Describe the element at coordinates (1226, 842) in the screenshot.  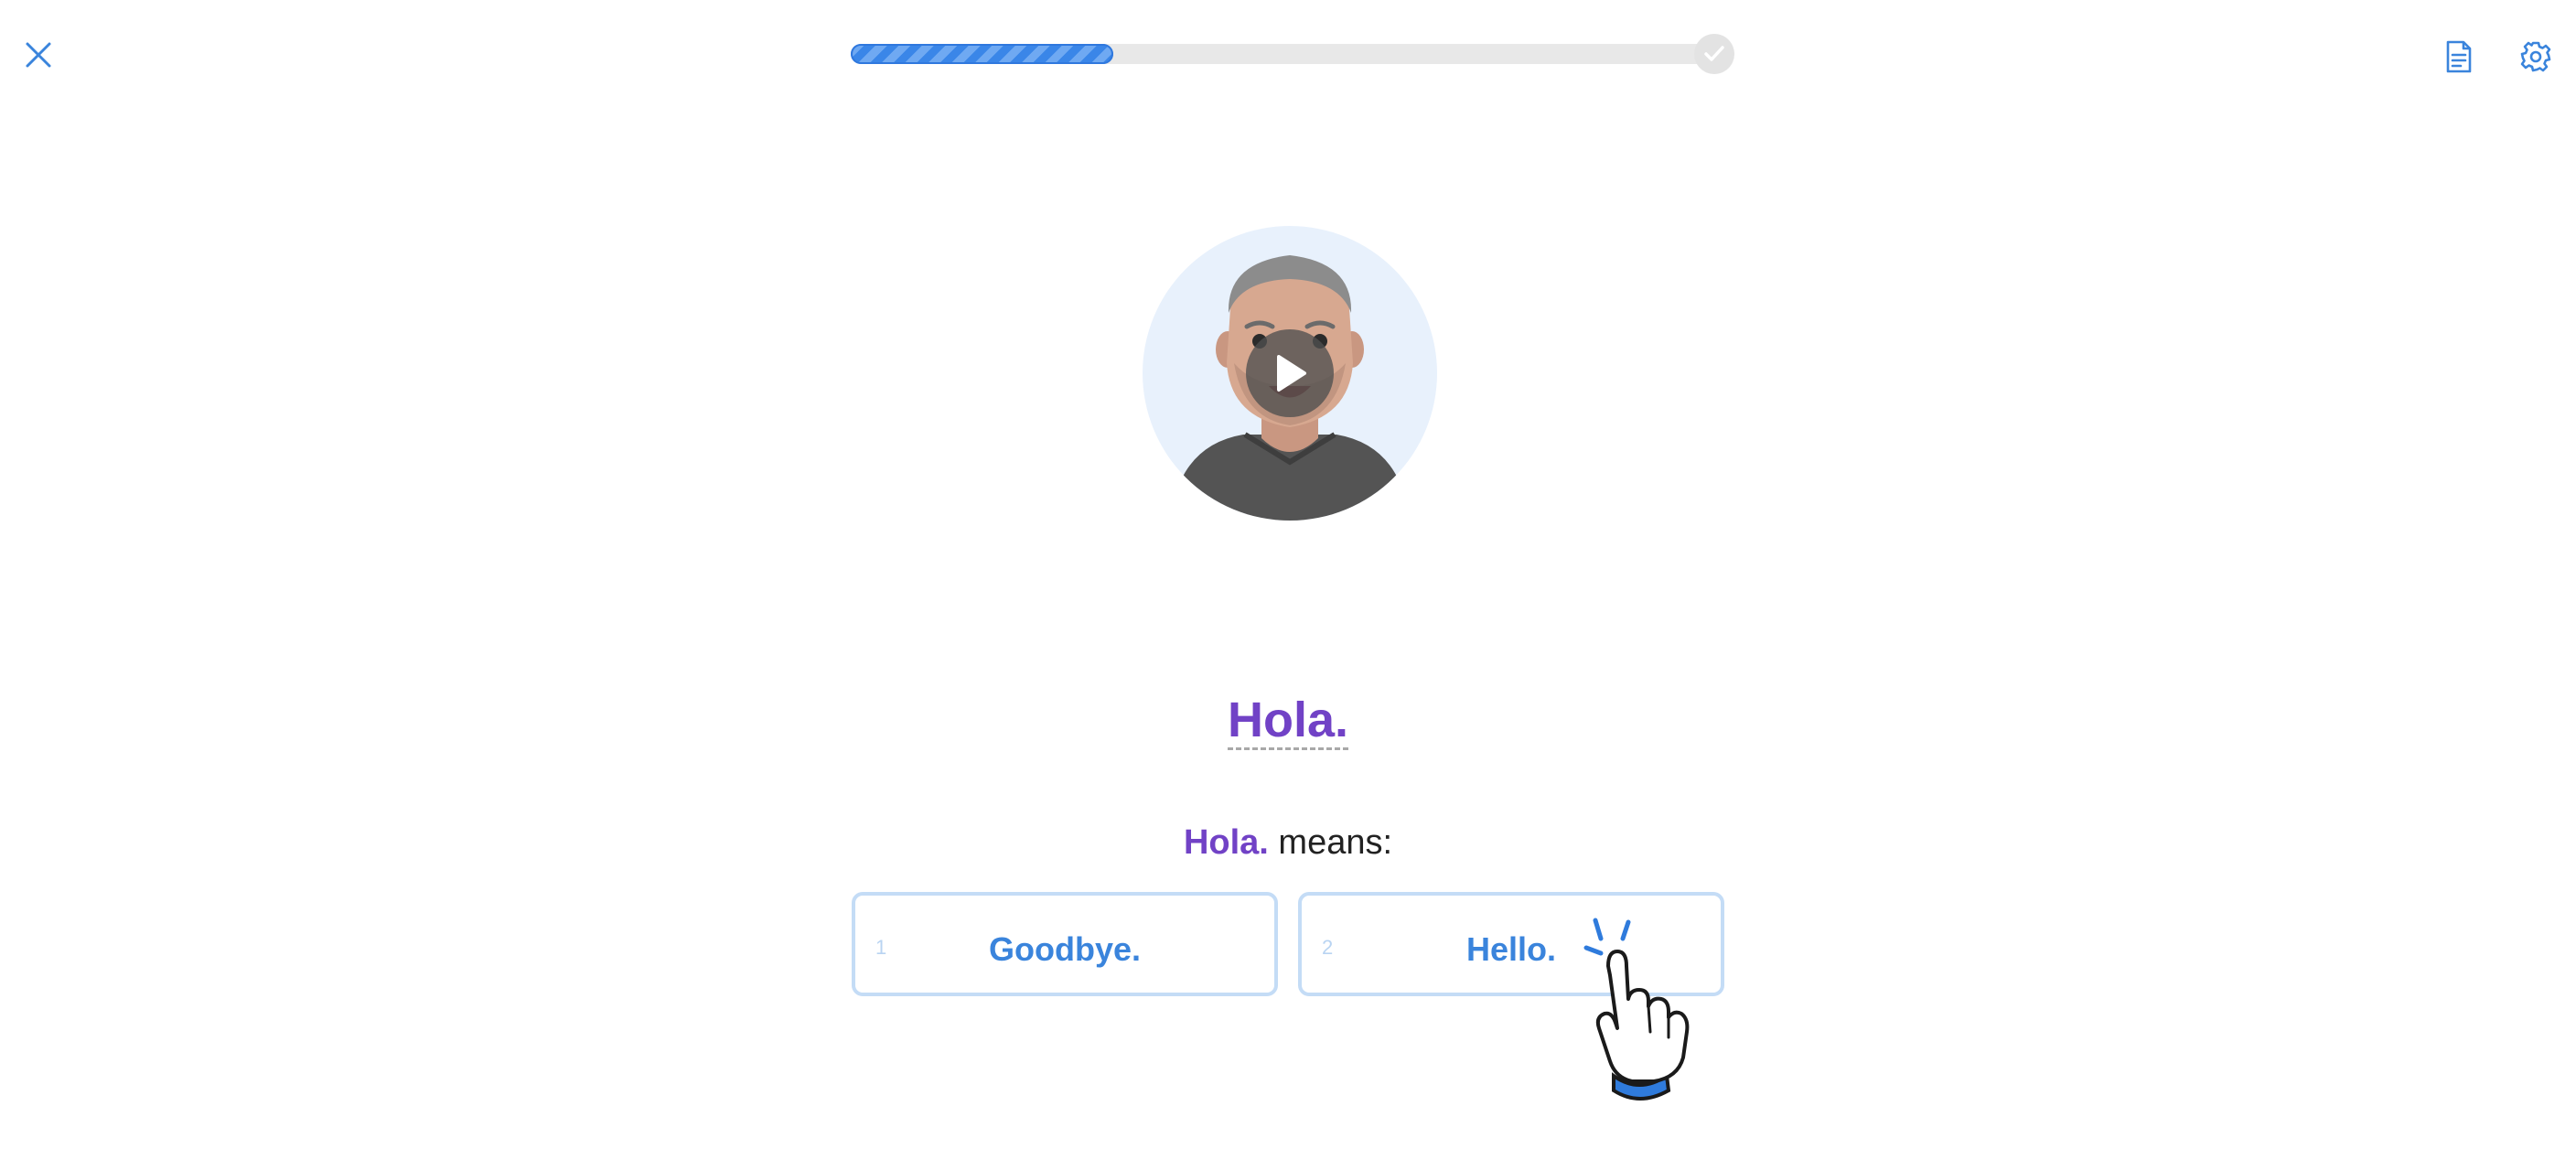
I see `prompt-word: Hola.` at that location.